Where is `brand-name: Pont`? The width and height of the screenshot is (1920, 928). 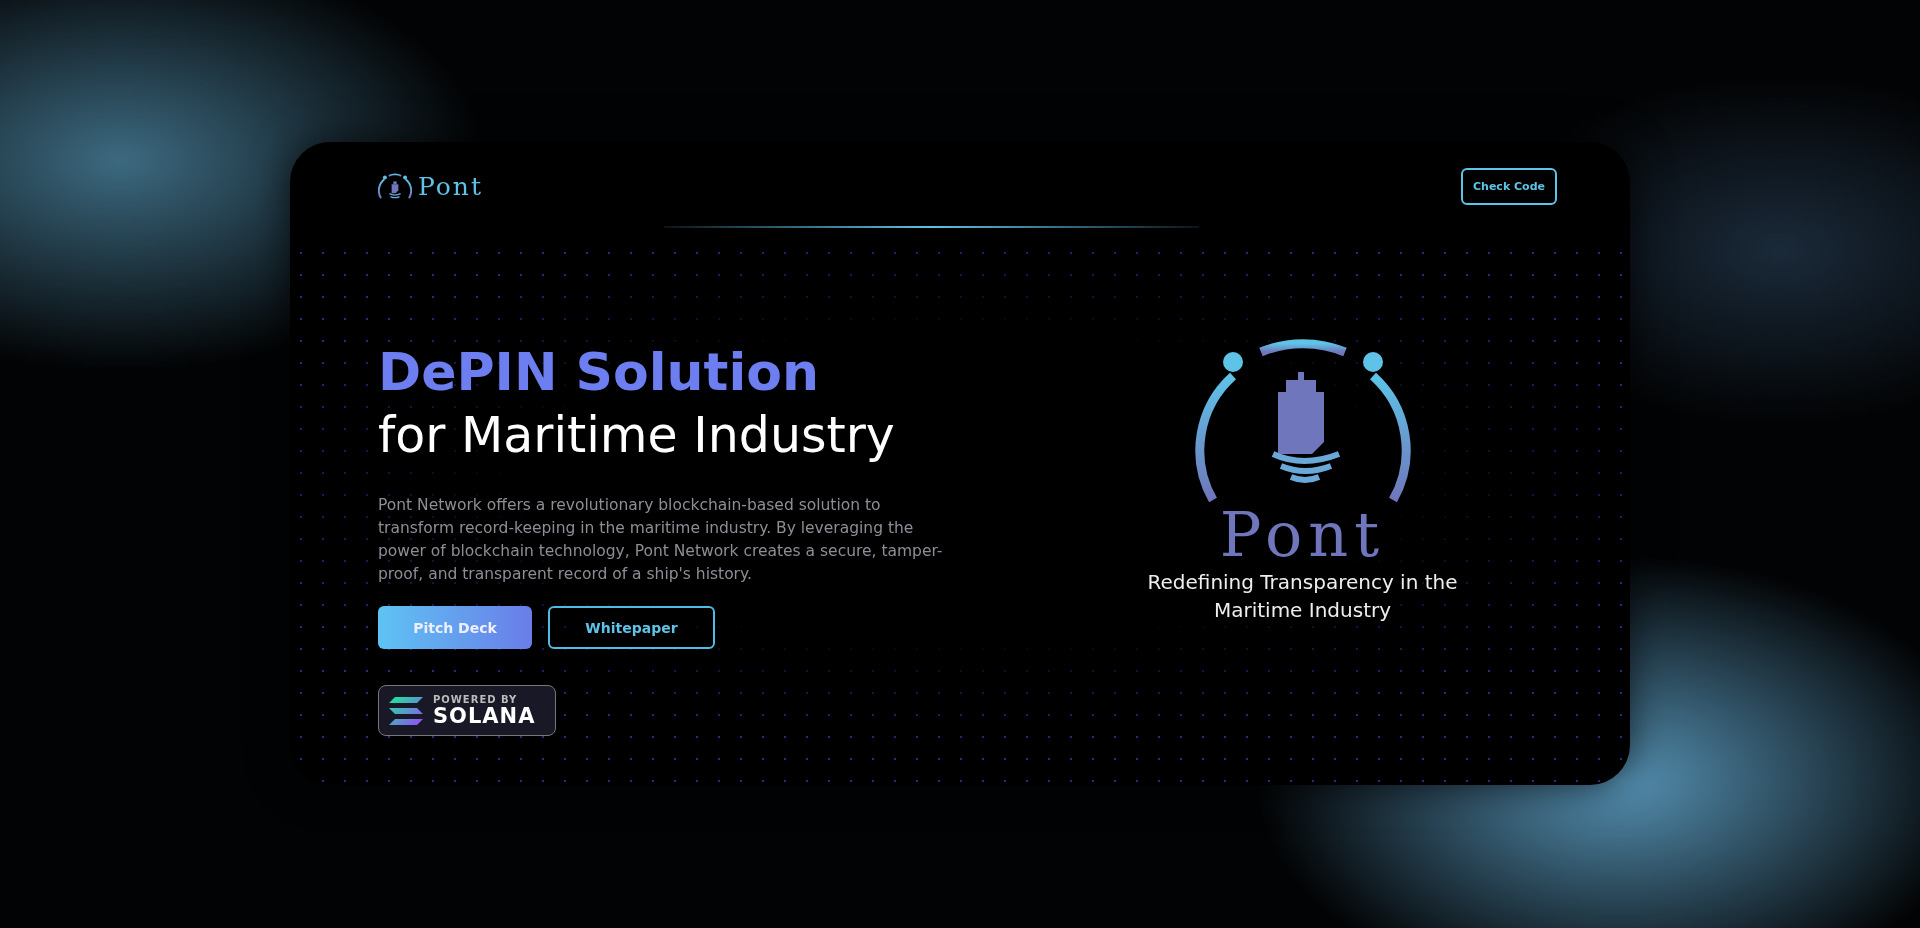
brand-name: Pont is located at coordinates (450, 186).